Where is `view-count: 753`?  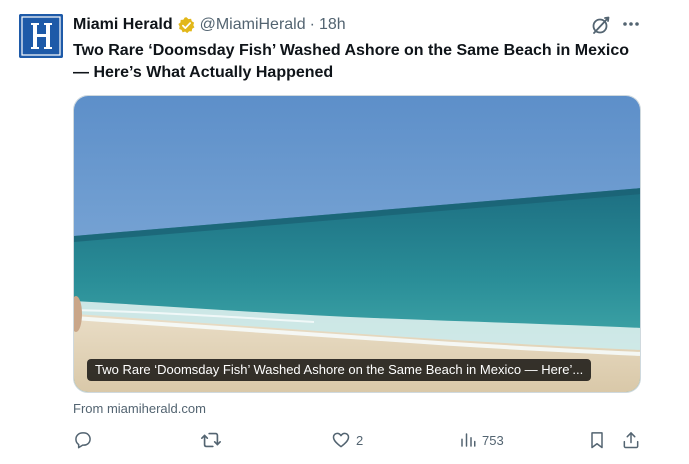
view-count: 753 is located at coordinates (493, 440).